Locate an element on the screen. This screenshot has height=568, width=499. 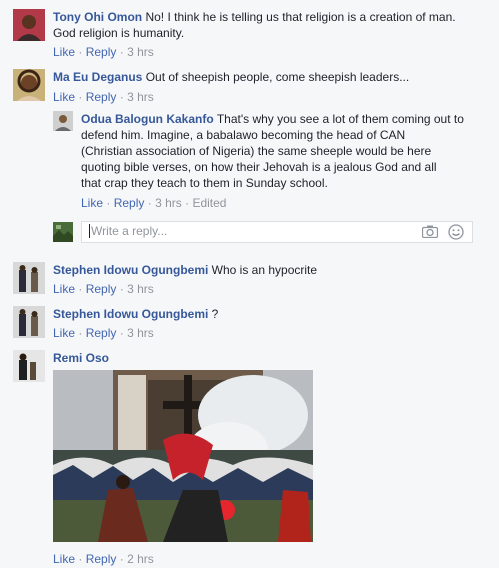
timestamp: 2 hrs is located at coordinates (140, 559).